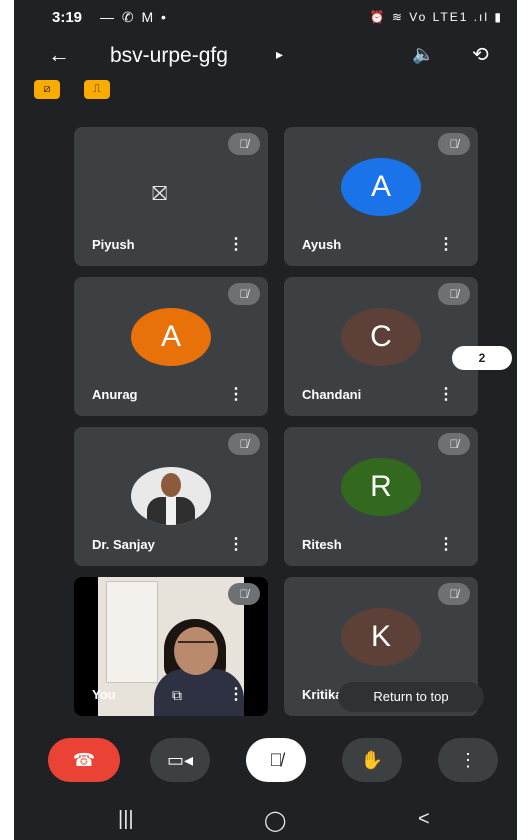  I want to click on system-nav-bar: ||| ◯ <, so click(265, 820).